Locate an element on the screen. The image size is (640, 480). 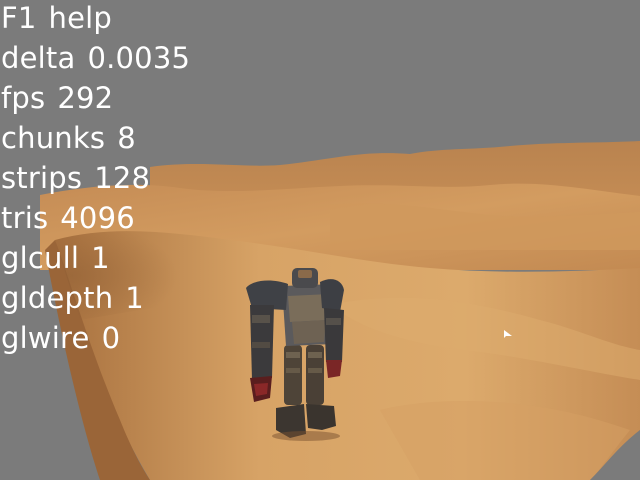
hud-line-help: F1 help is located at coordinates (95, 19).